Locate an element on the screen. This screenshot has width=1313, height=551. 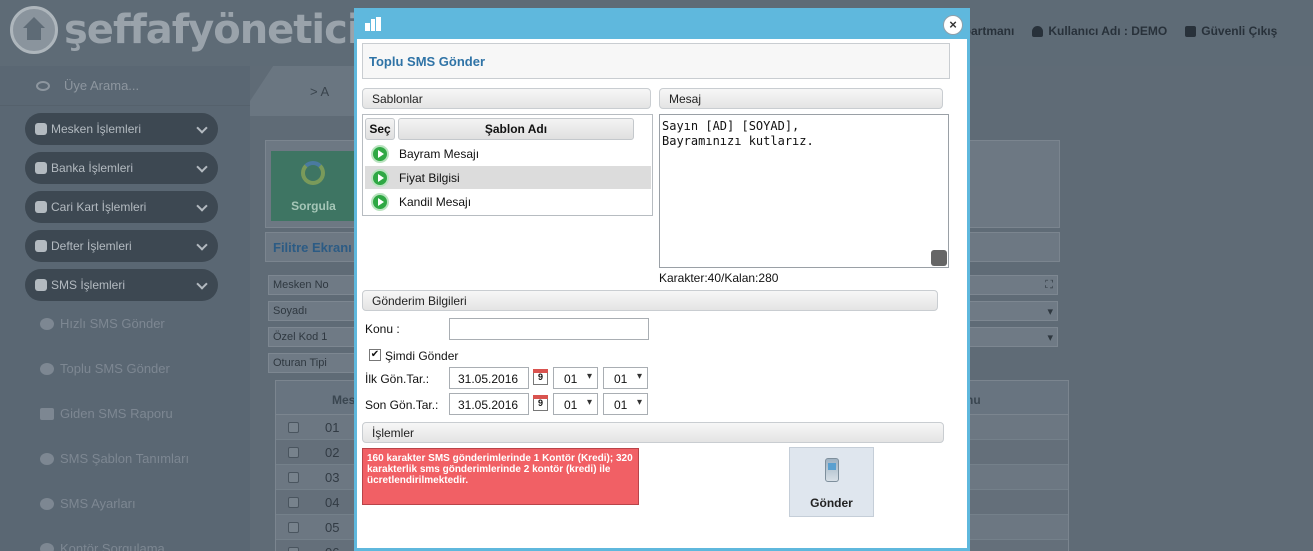
son-gon-label: Son Gön.Tar.: is located at coordinates (402, 405).